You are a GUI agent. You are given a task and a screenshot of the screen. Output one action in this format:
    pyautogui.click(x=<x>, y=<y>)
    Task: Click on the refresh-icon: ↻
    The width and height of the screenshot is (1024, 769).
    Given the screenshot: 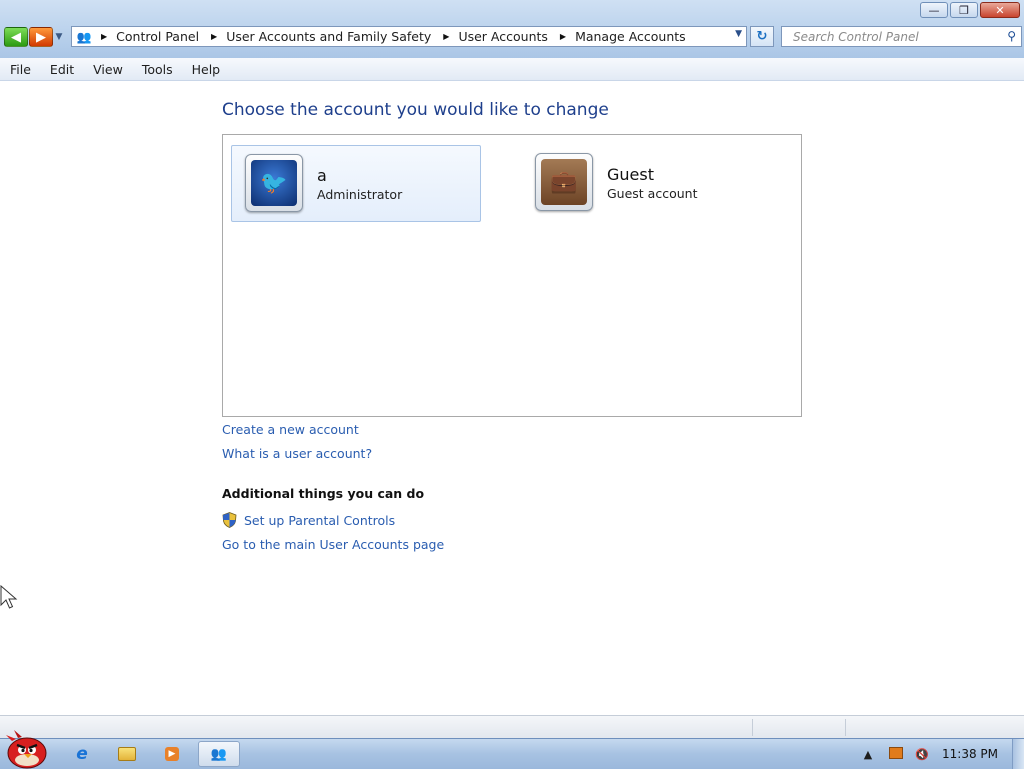 What is the action you would take?
    pyautogui.click(x=762, y=36)
    